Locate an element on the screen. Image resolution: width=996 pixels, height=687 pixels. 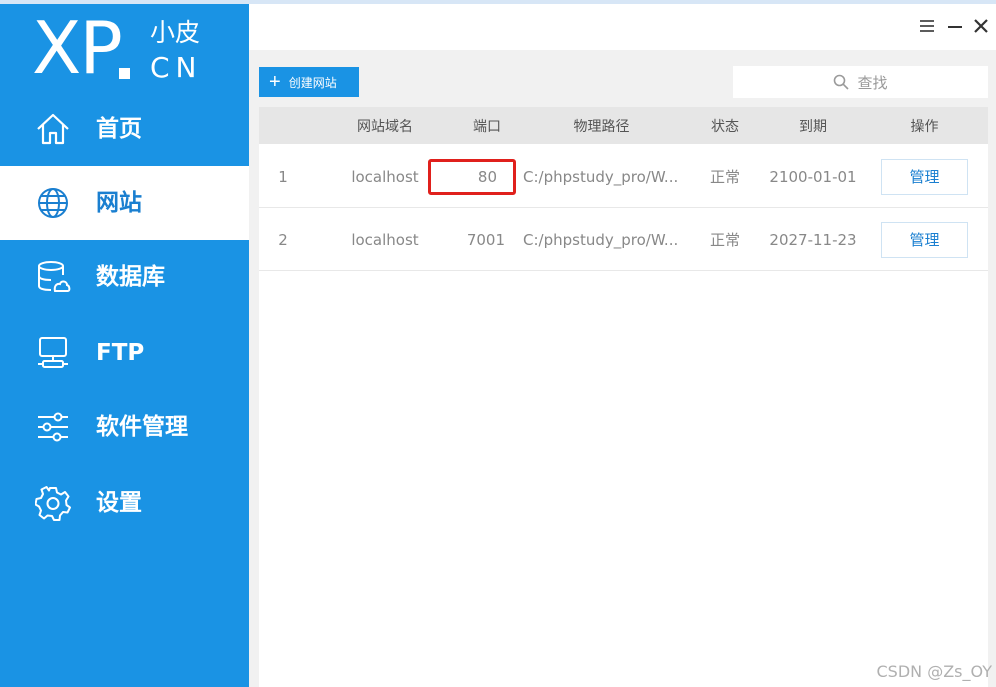
close-button is located at coordinates (981, 26).